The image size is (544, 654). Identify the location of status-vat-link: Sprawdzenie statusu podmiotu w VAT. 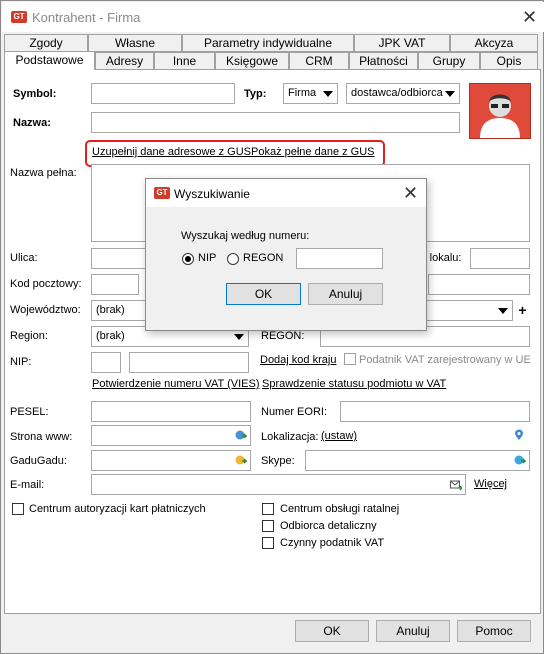
(354, 384).